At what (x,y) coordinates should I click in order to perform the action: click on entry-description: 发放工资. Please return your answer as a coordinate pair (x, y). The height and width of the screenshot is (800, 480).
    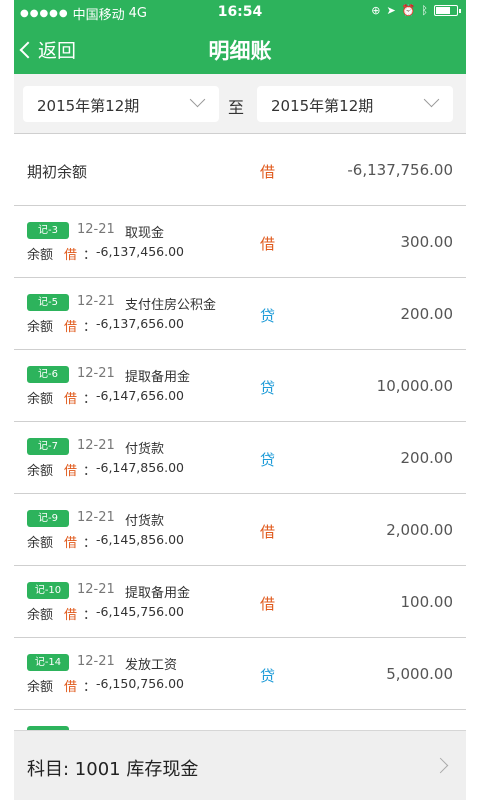
    Looking at the image, I should click on (151, 665).